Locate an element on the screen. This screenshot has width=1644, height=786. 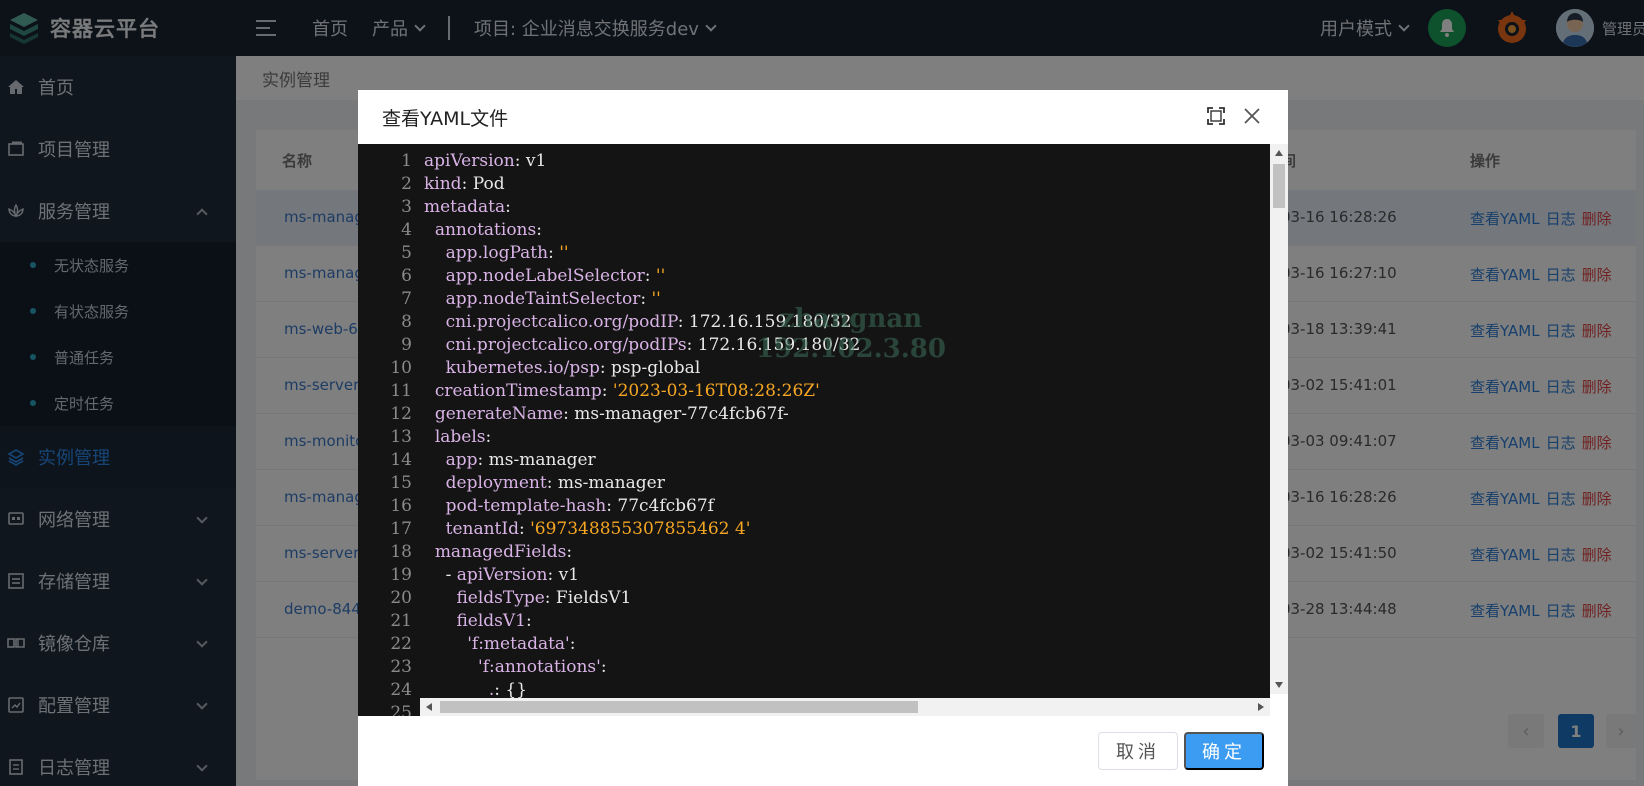
line-number: 3 is located at coordinates (406, 207).